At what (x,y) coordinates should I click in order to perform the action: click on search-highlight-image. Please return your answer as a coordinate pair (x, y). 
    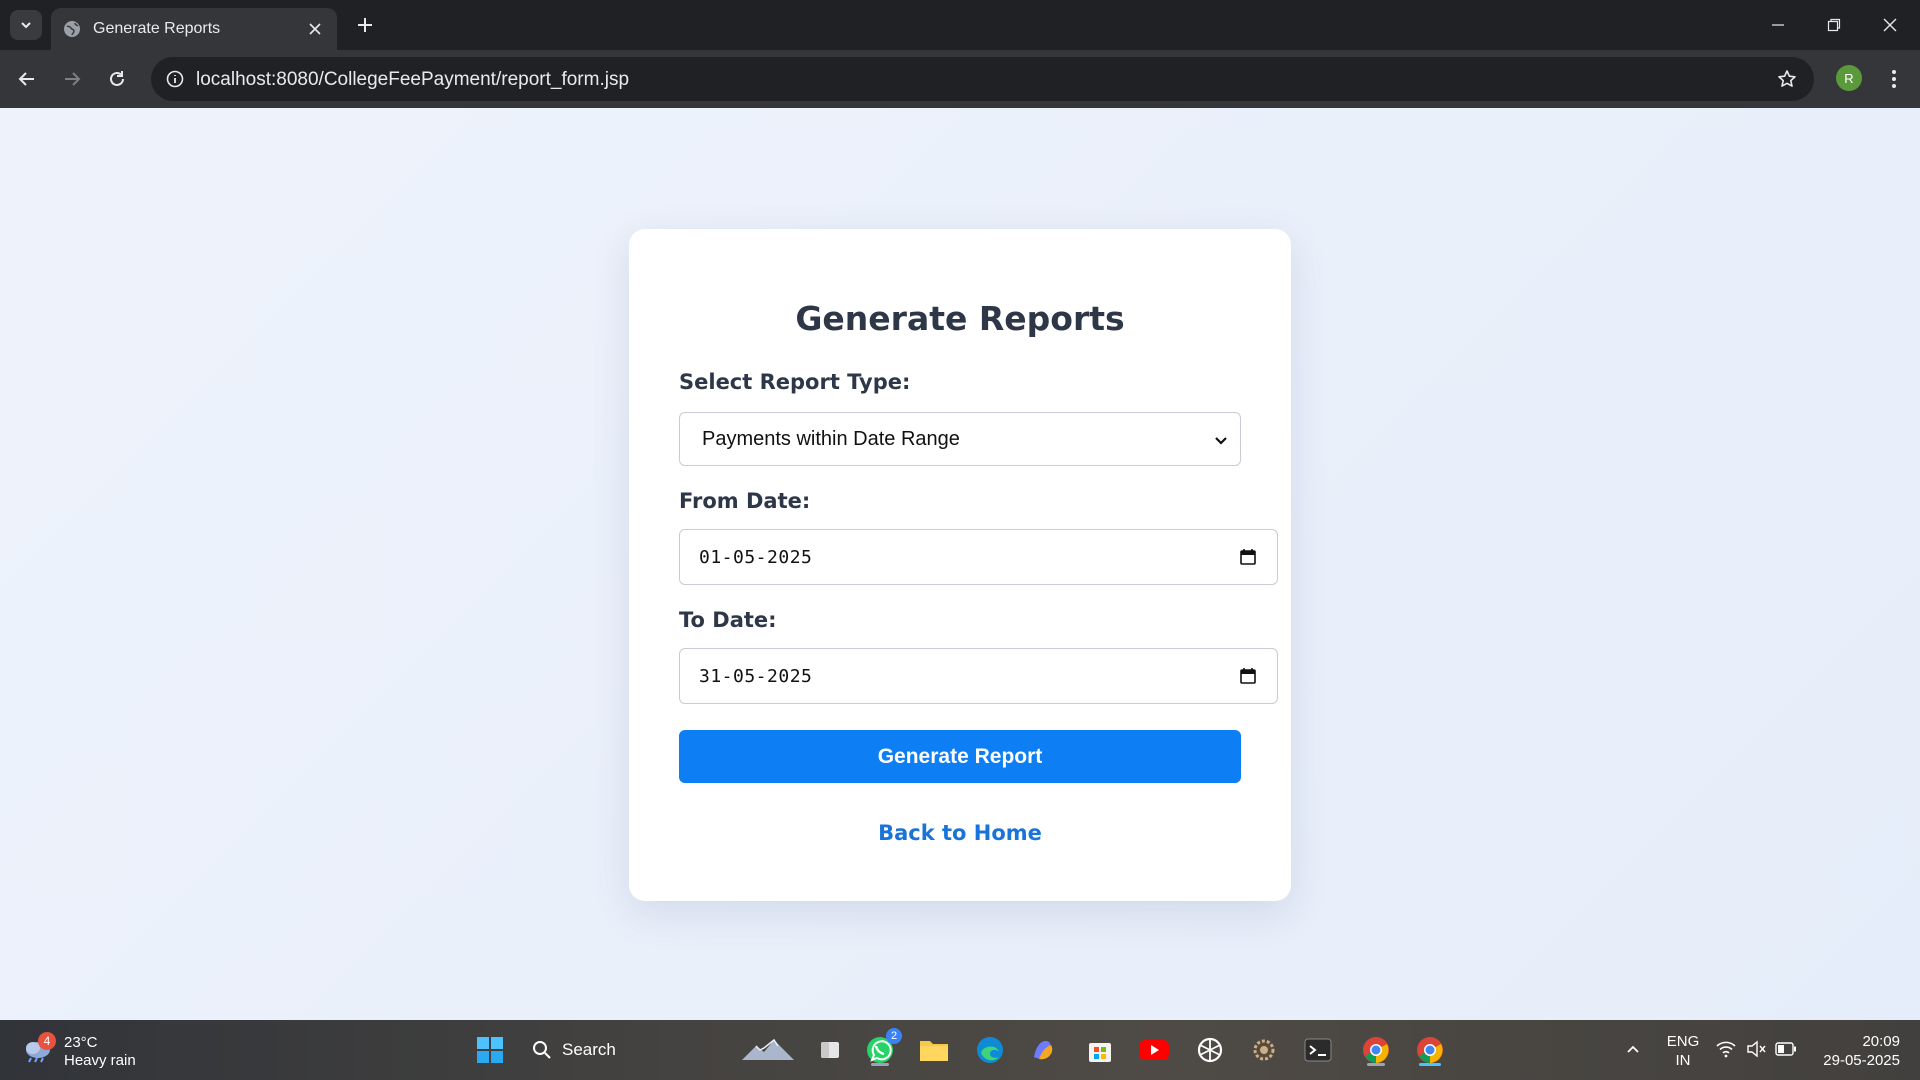
    Looking at the image, I should click on (768, 1050).